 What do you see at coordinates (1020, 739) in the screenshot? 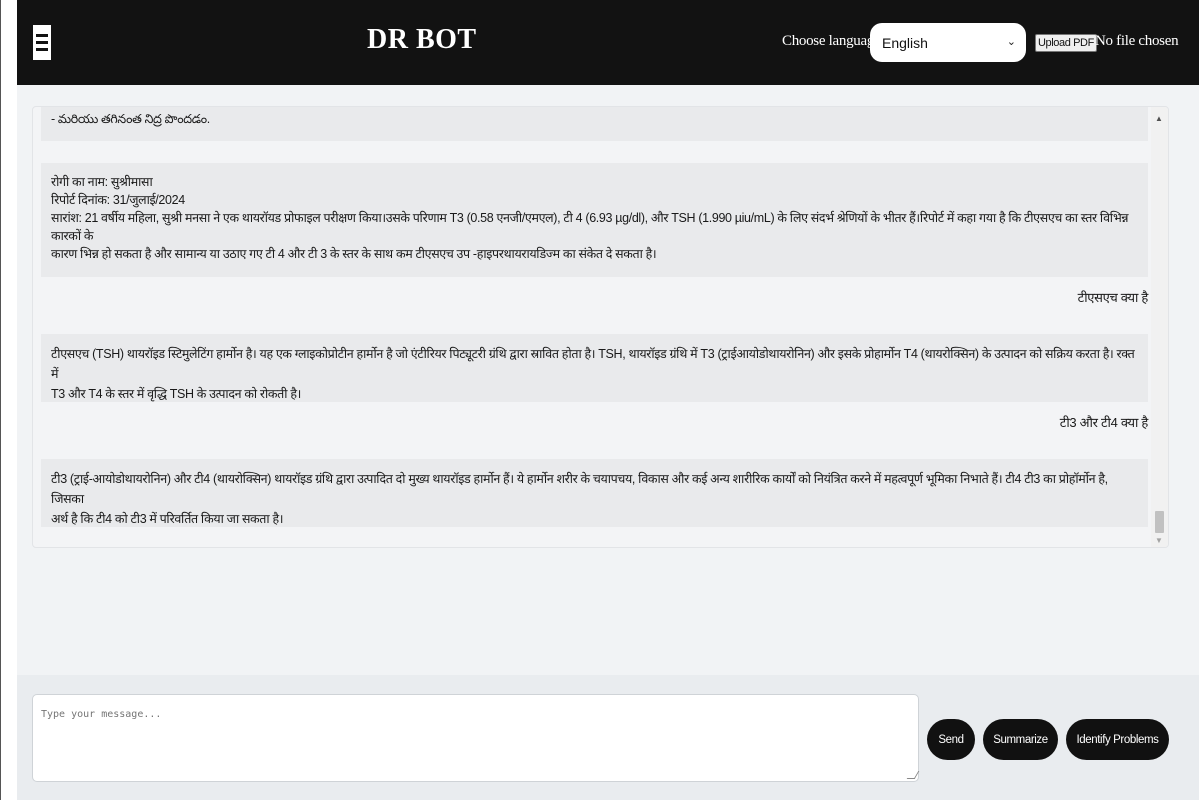
I see `summarize-button: Summarize` at bounding box center [1020, 739].